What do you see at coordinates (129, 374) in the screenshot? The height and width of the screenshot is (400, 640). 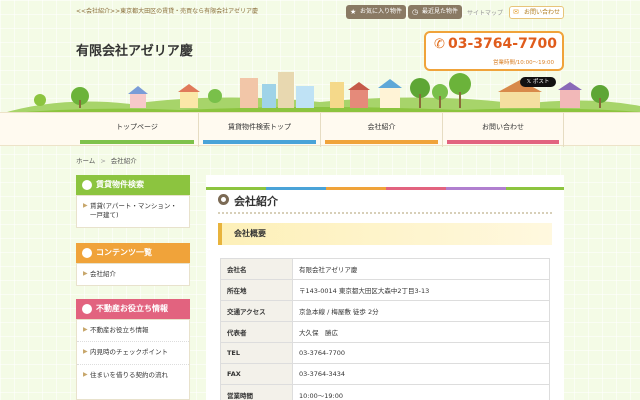 I see `sidebar-item-label: 住まいを借りる契約の流れ` at bounding box center [129, 374].